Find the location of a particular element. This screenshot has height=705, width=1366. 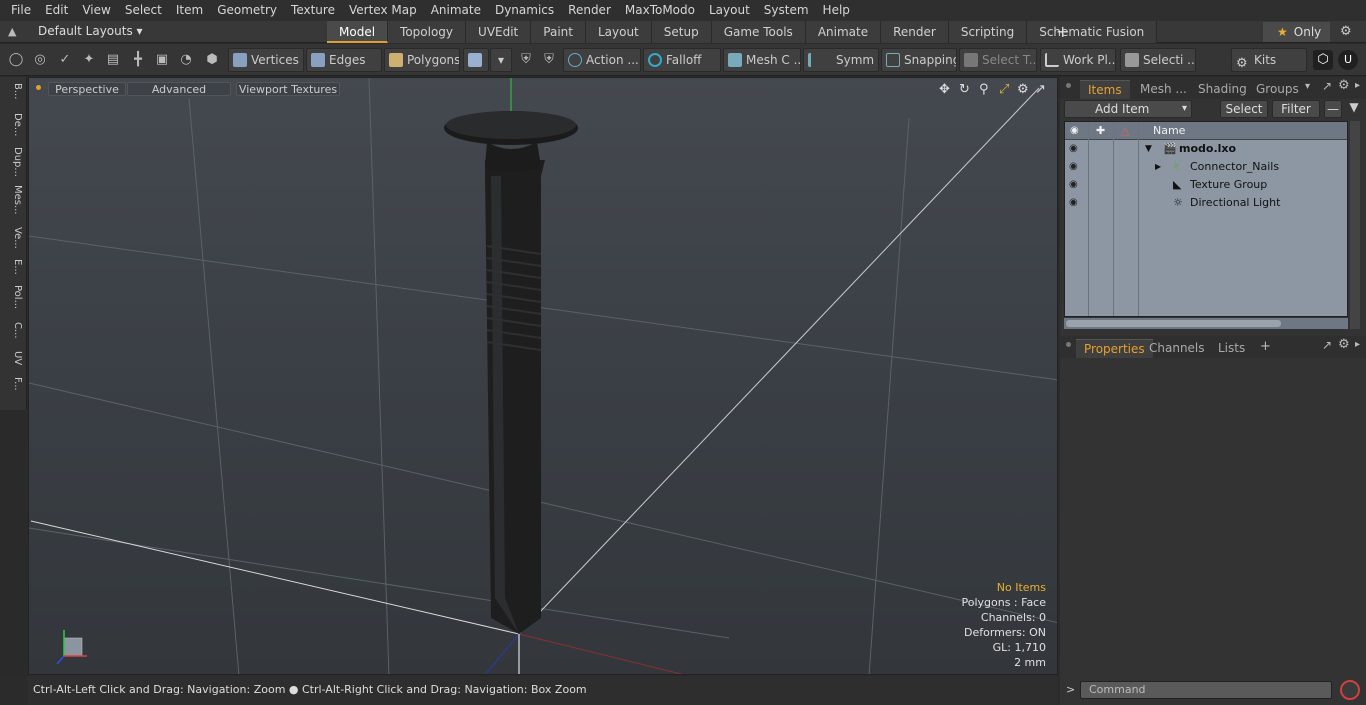

menu-edit: Edit is located at coordinates (56, 10).